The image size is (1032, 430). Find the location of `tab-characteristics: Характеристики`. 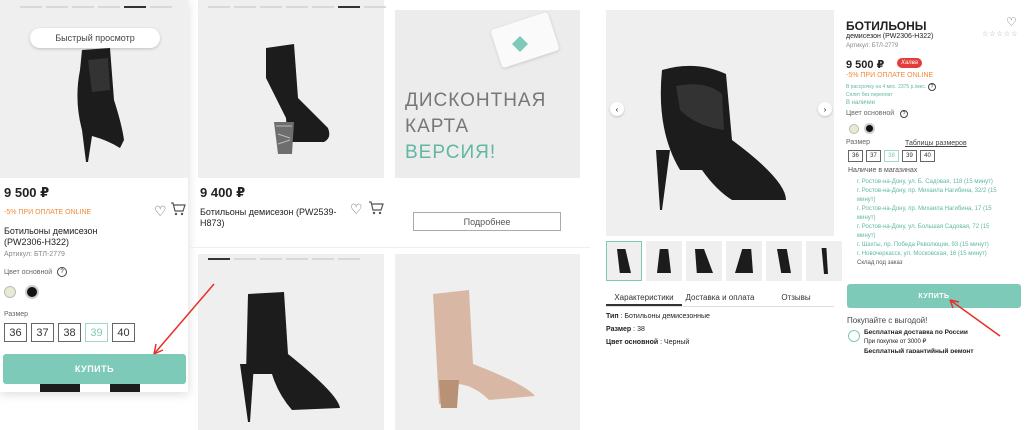

tab-characteristics: Характеристики is located at coordinates (644, 299).